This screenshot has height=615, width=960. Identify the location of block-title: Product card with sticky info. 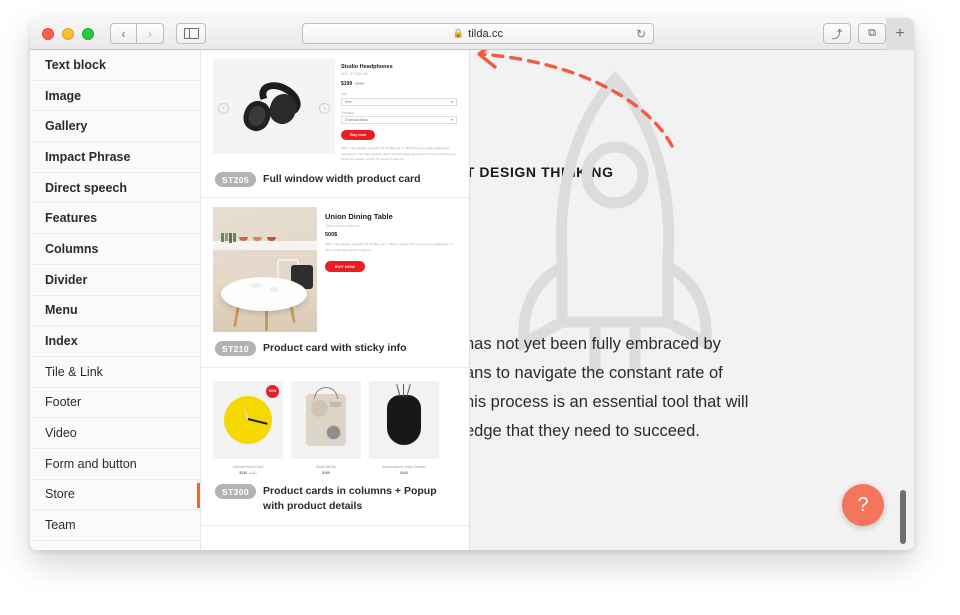
(335, 348).